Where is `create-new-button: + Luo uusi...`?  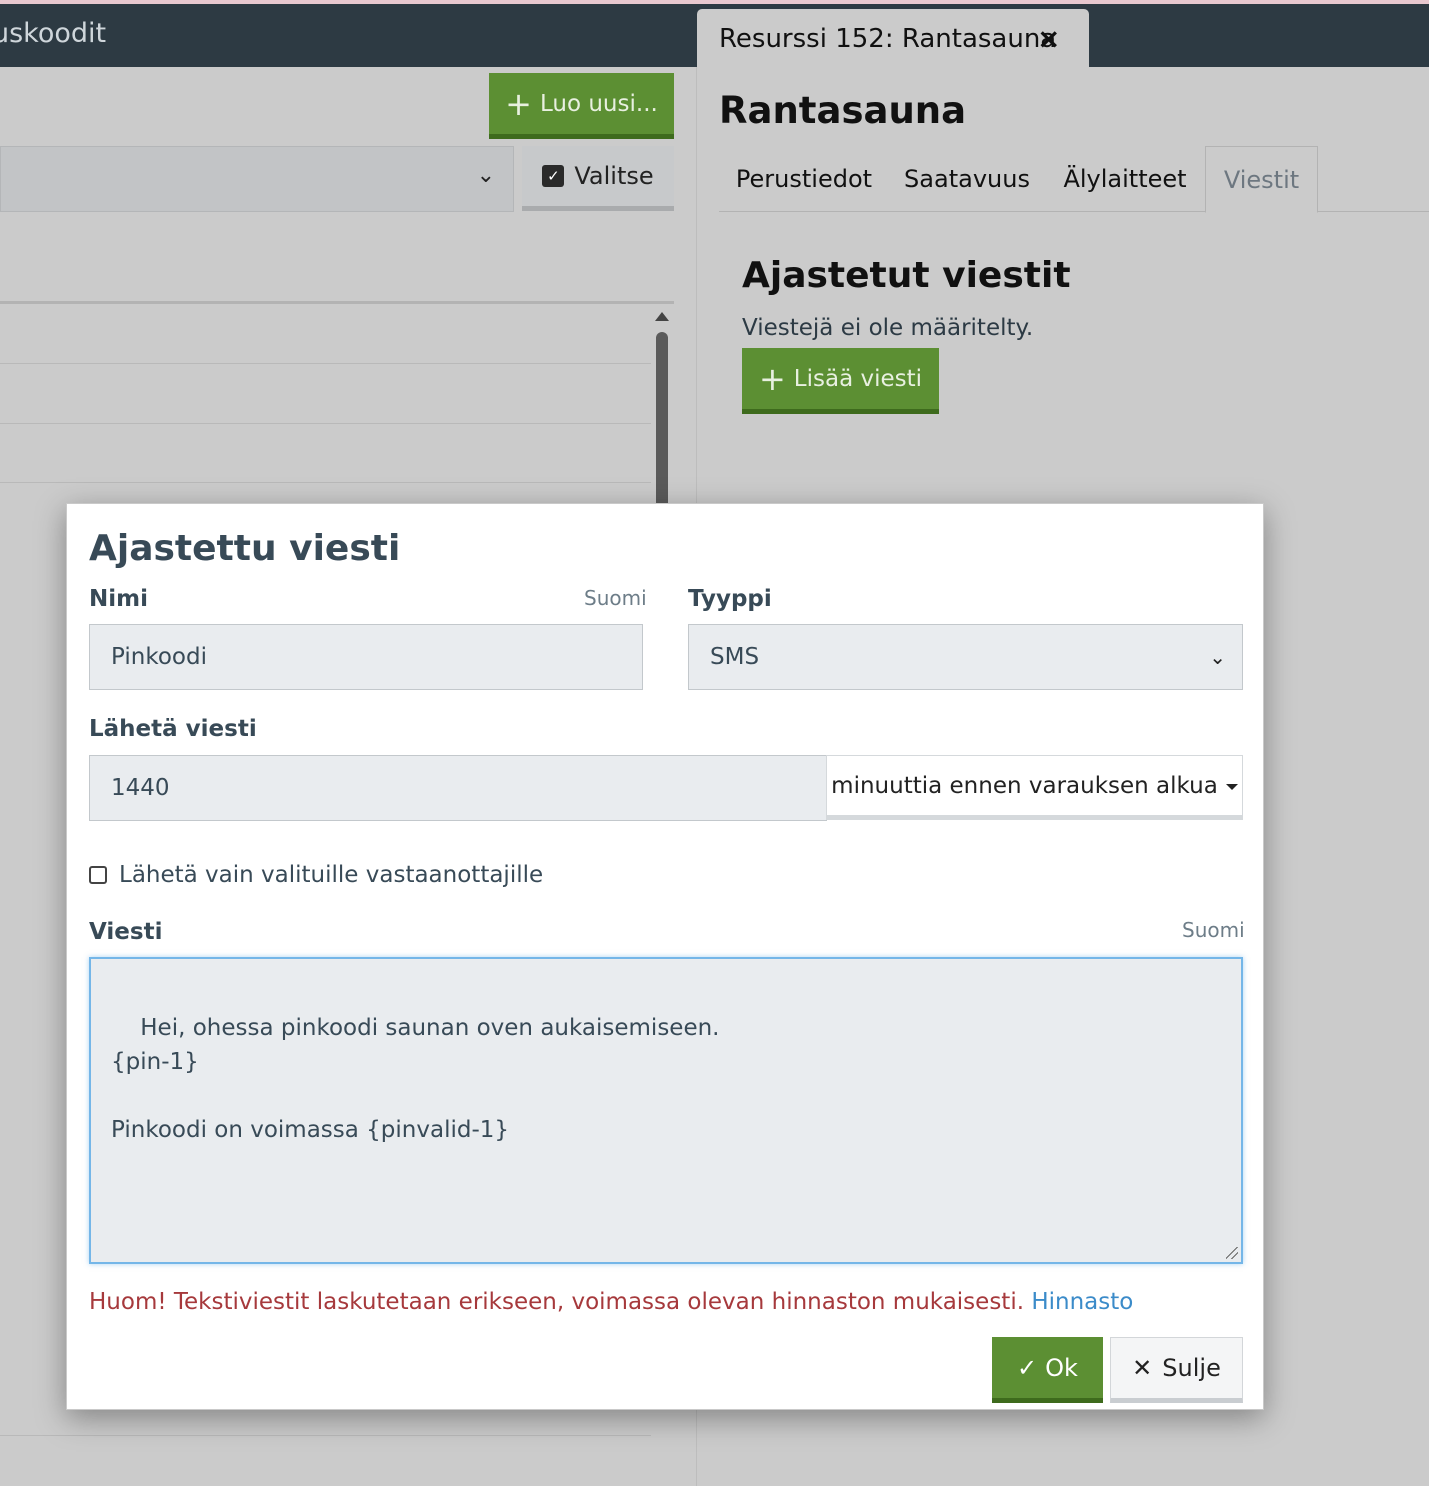
create-new-button: + Luo uusi... is located at coordinates (581, 106).